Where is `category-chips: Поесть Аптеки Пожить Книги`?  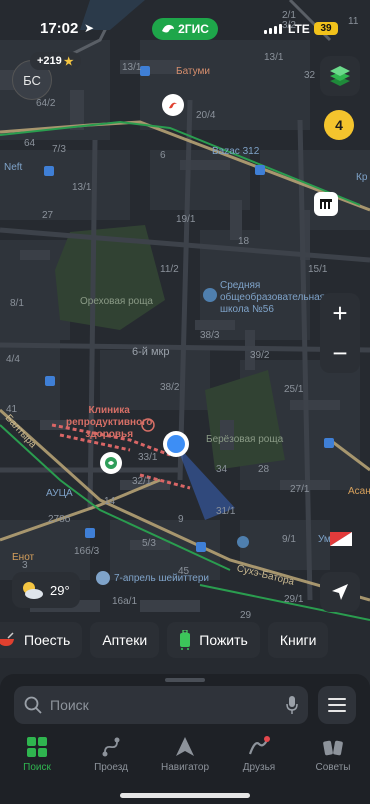
category-chips: Поесть Аптеки Пожить Книги is located at coordinates (185, 641).